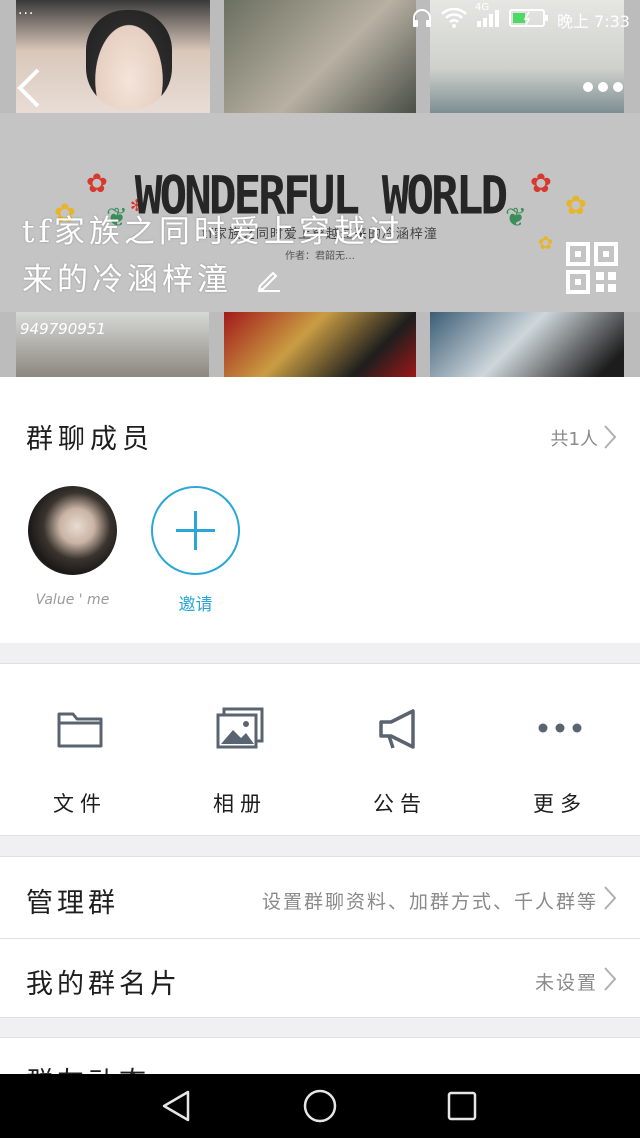 The height and width of the screenshot is (1138, 640). I want to click on manage-group-row: 管理群 设置群聊资料、加群方式、千人群等, so click(320, 898).